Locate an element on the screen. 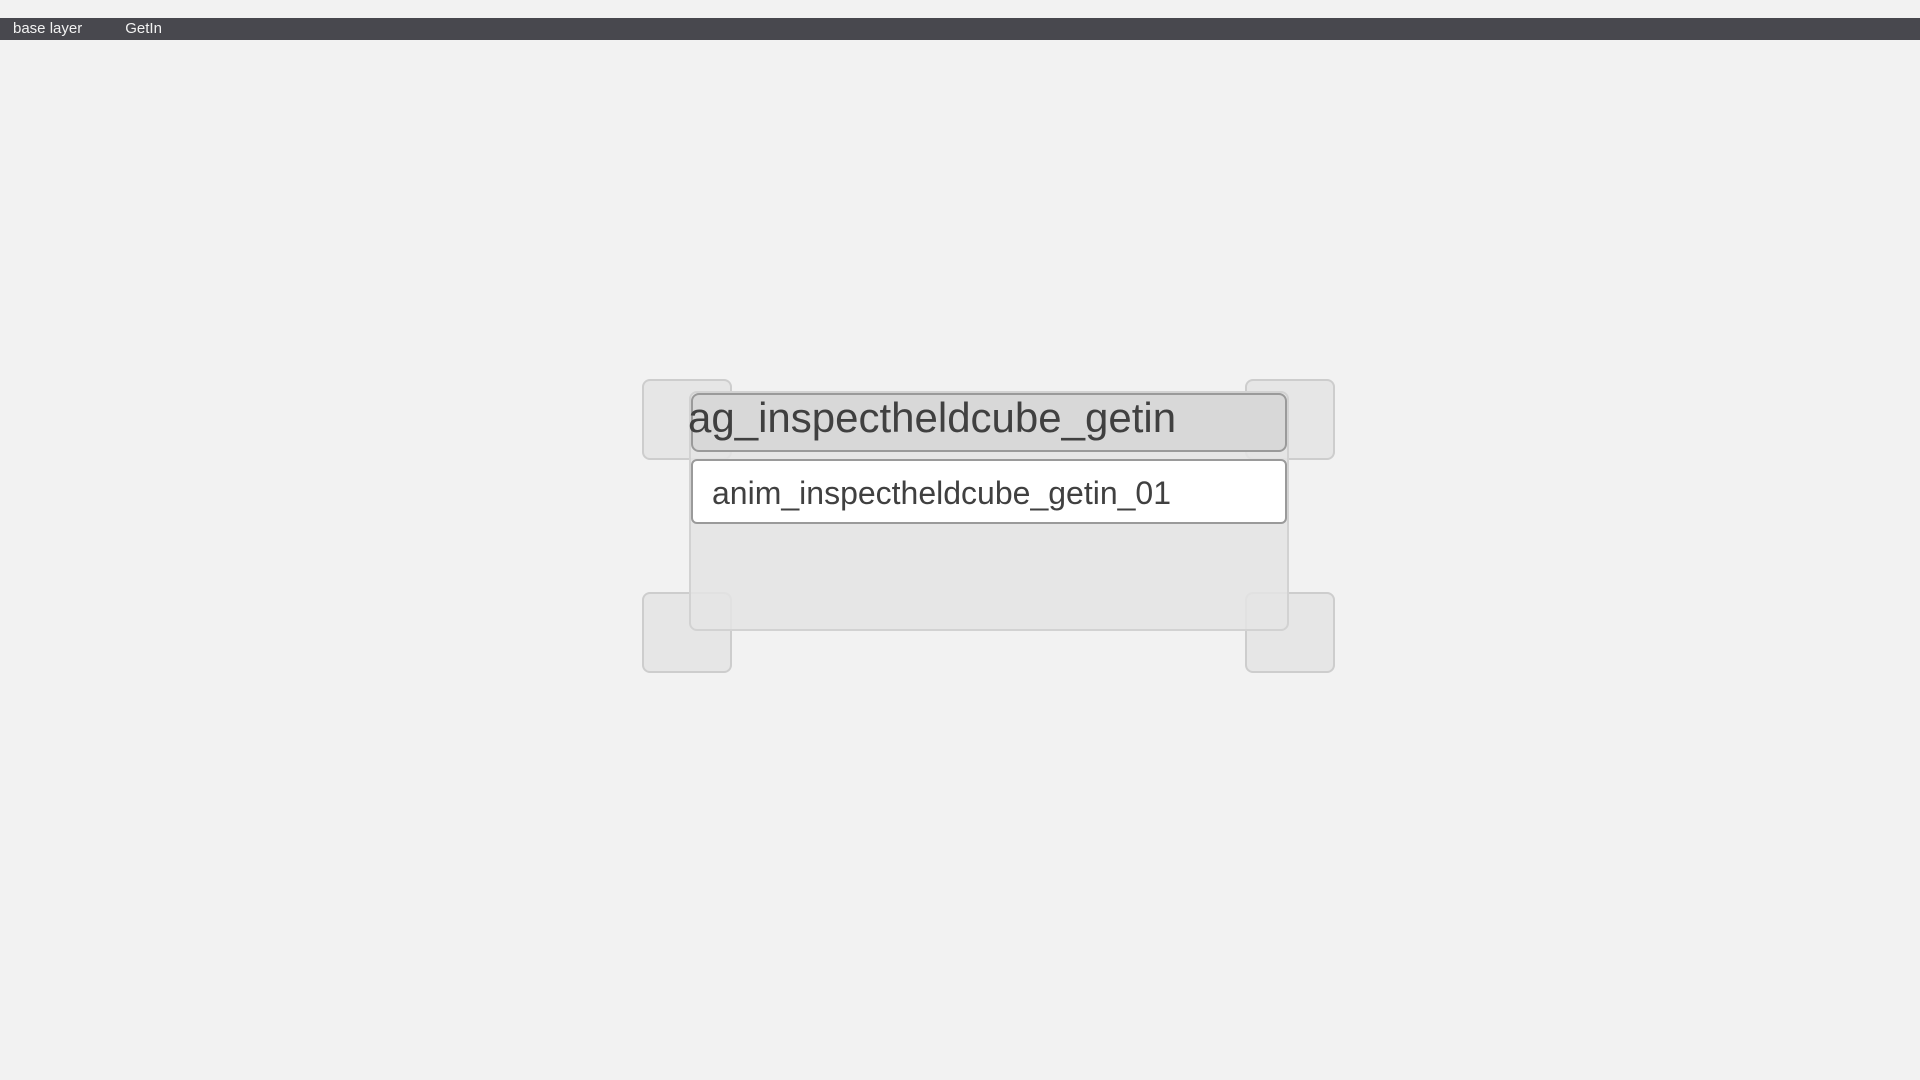 The height and width of the screenshot is (1080, 1920). breadcrumb: base layer GetIn is located at coordinates (960, 29).